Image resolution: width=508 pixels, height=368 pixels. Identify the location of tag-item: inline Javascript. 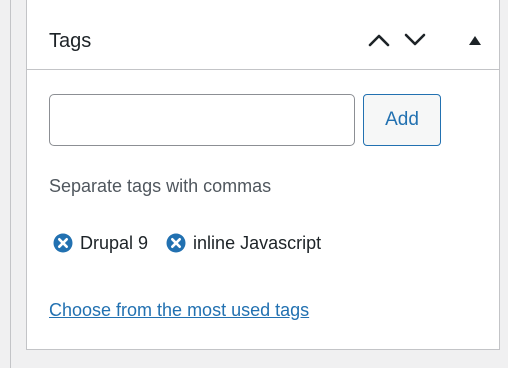
(243, 243).